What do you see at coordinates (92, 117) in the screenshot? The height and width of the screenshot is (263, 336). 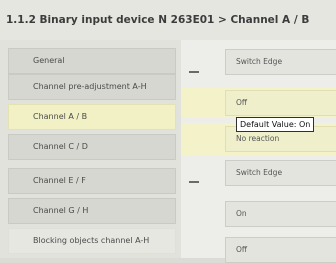 I see `sidebar-item-channel-a-b: Channel A / B` at bounding box center [92, 117].